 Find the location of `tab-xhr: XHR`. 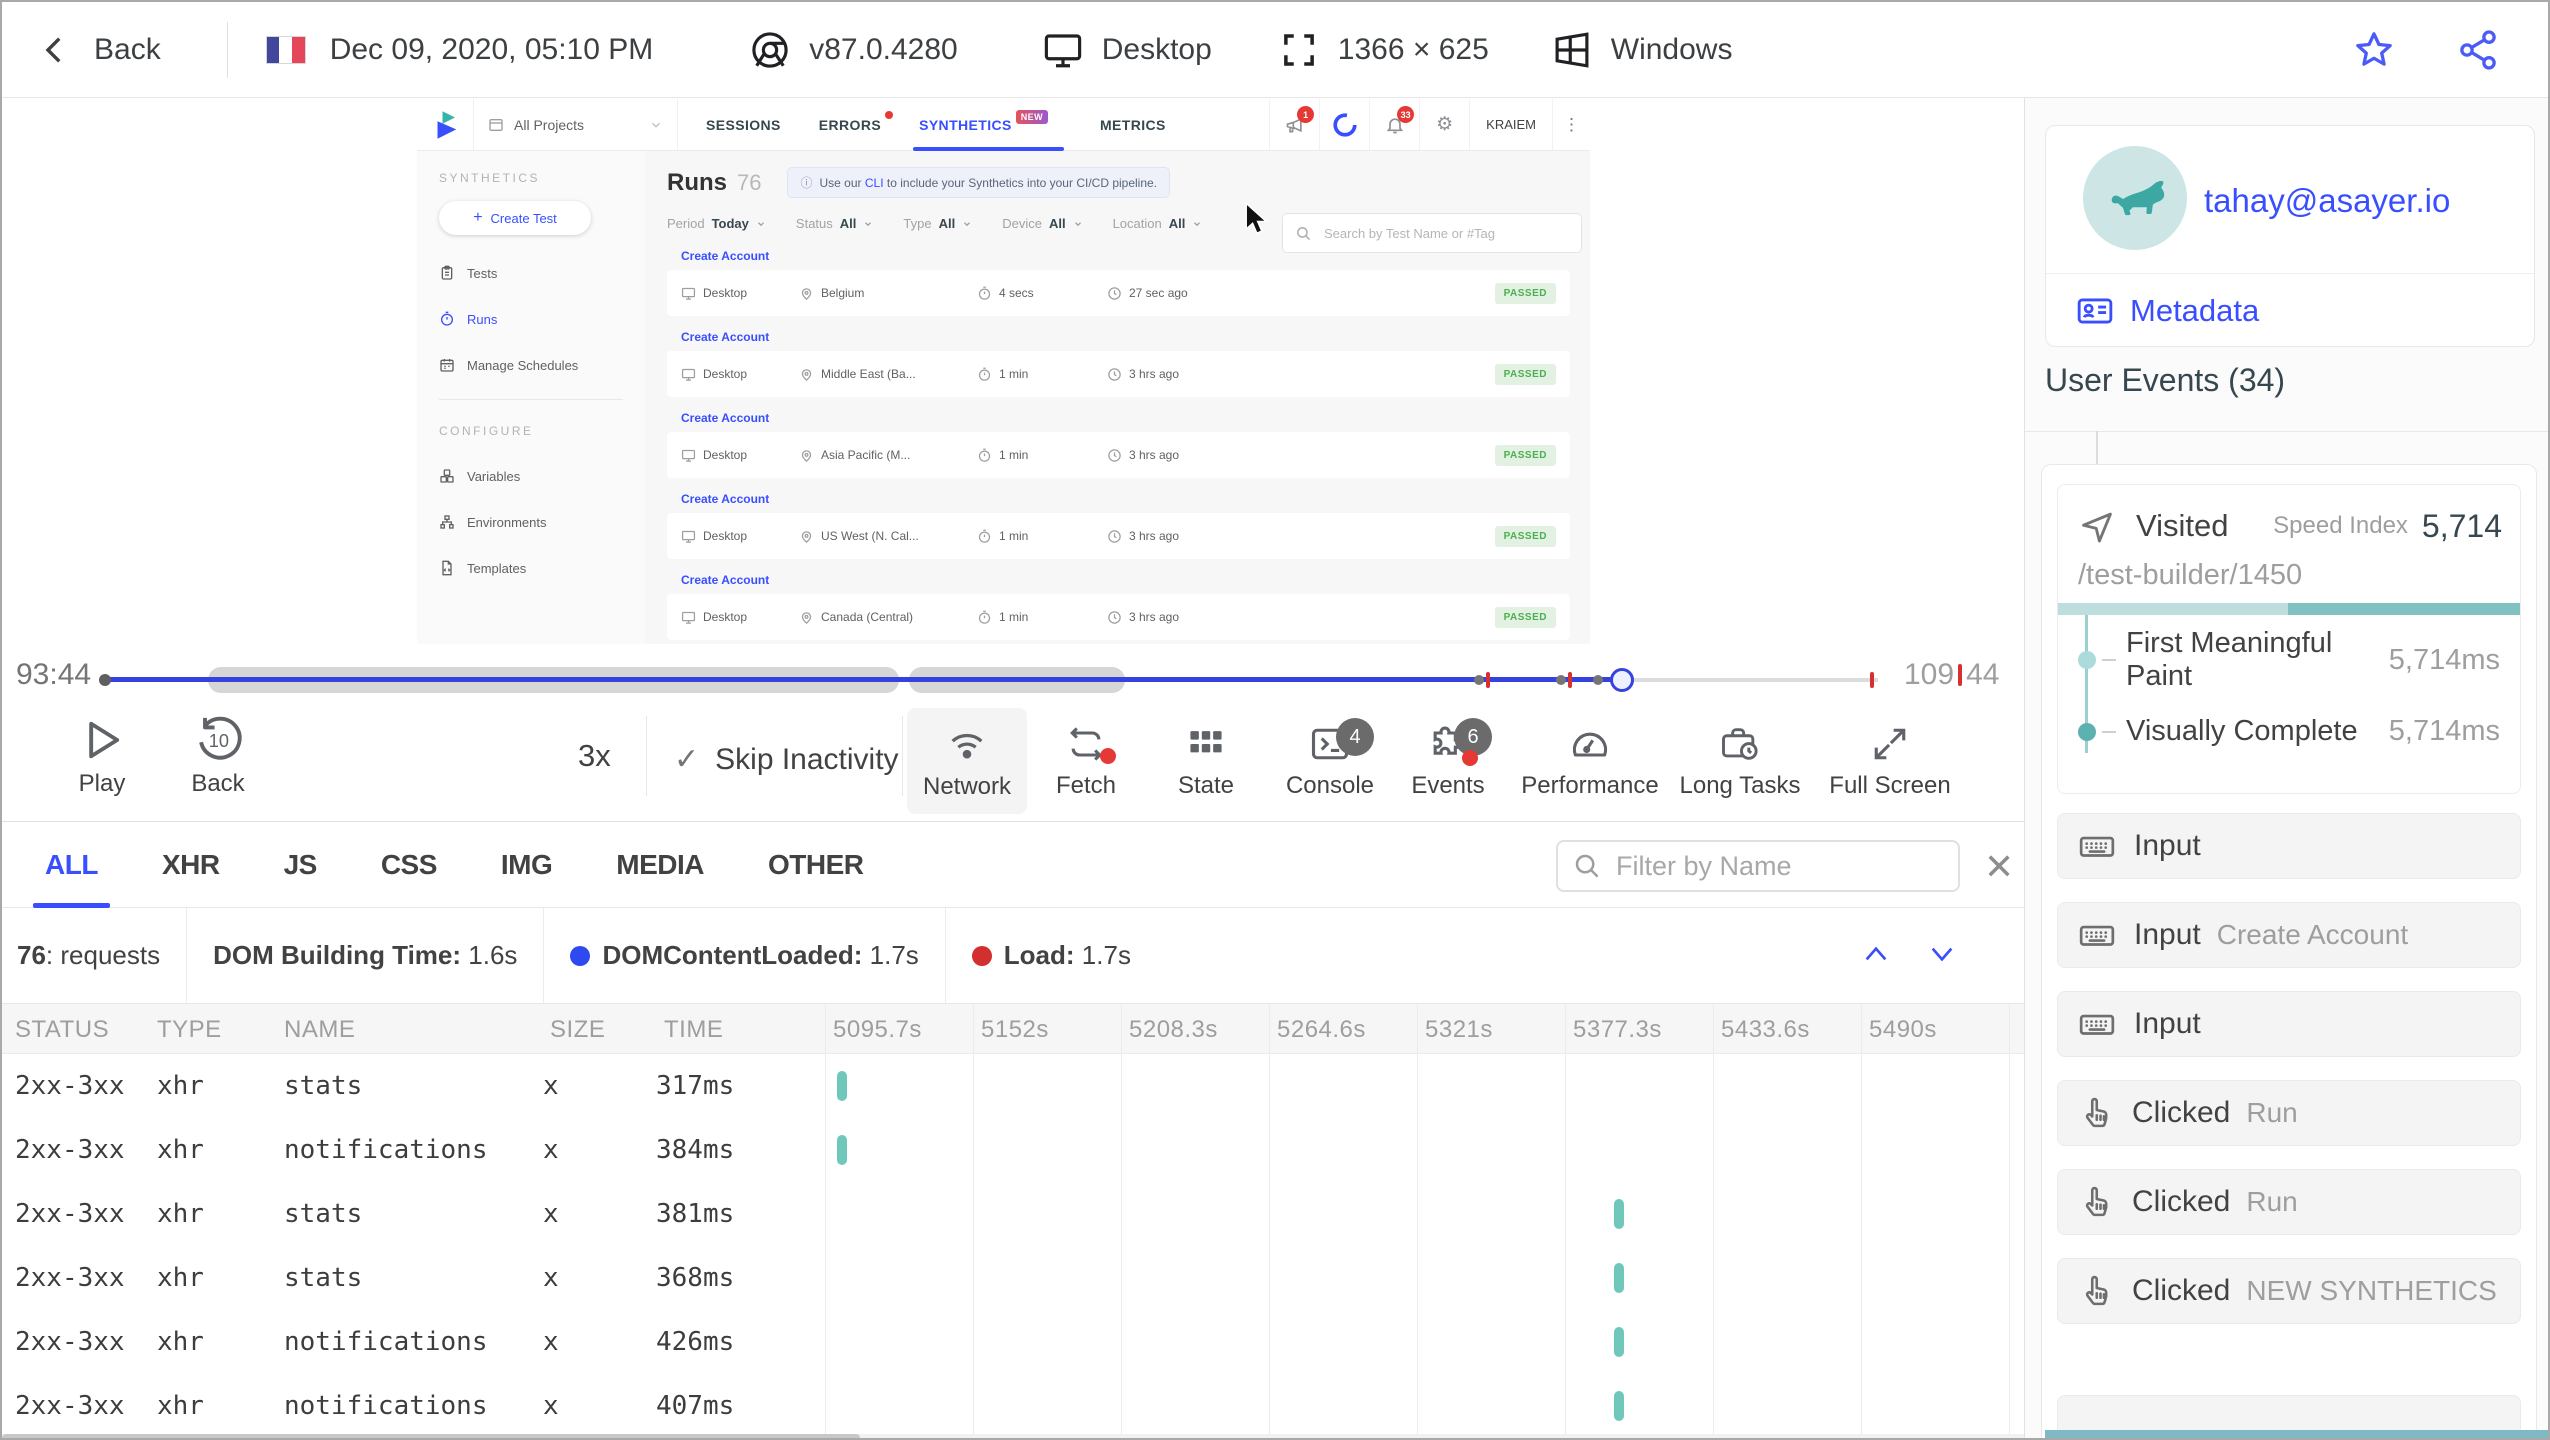

tab-xhr: XHR is located at coordinates (191, 865).